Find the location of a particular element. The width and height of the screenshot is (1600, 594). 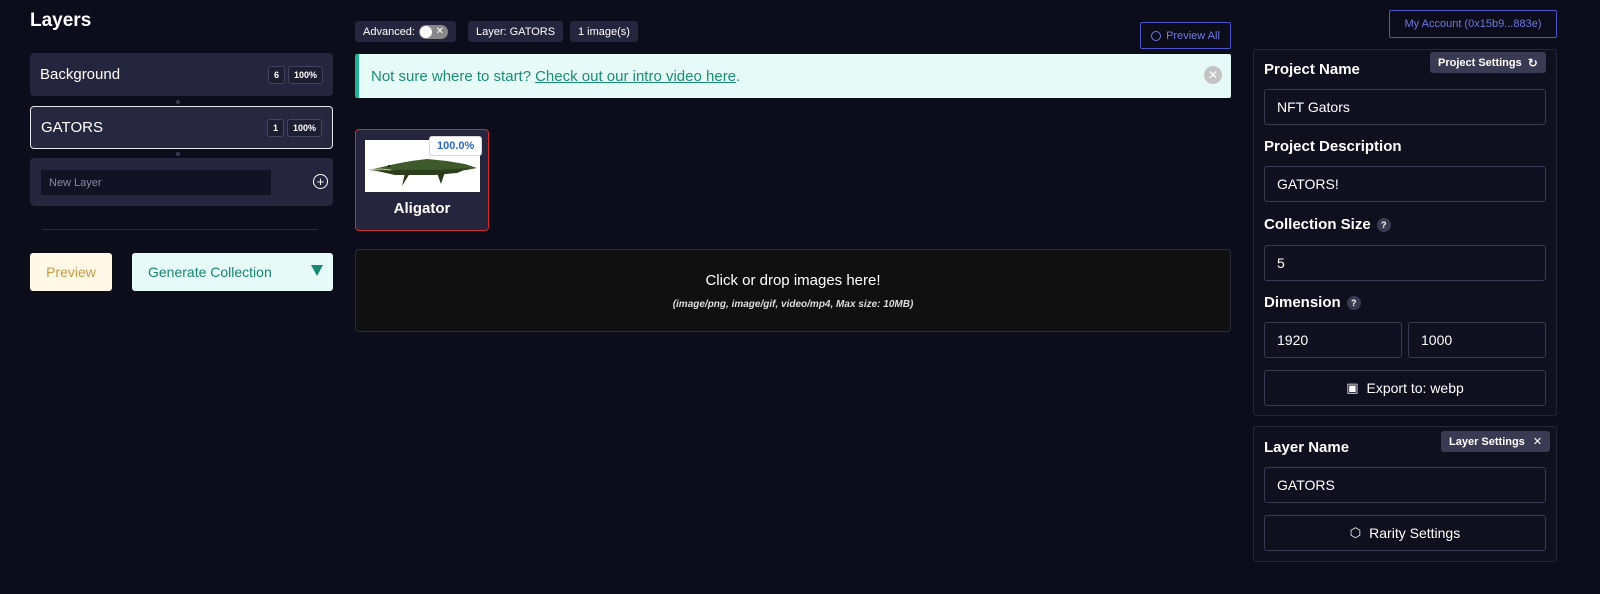

project-name-input: NFT Gators is located at coordinates (1405, 107).